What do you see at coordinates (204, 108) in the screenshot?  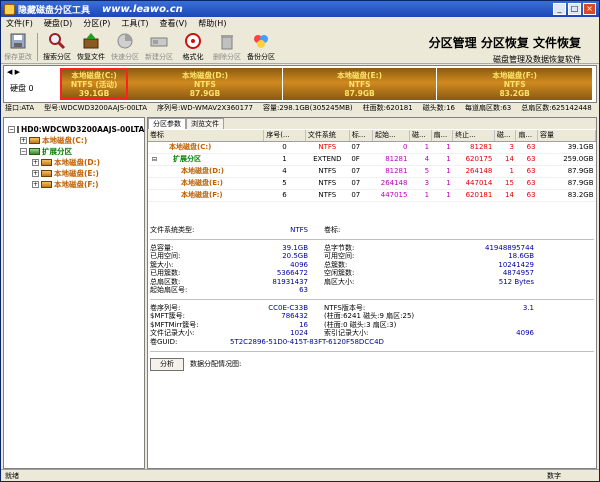 I see `disk-serial: 序列号:WD-WMAV2X360177` at bounding box center [204, 108].